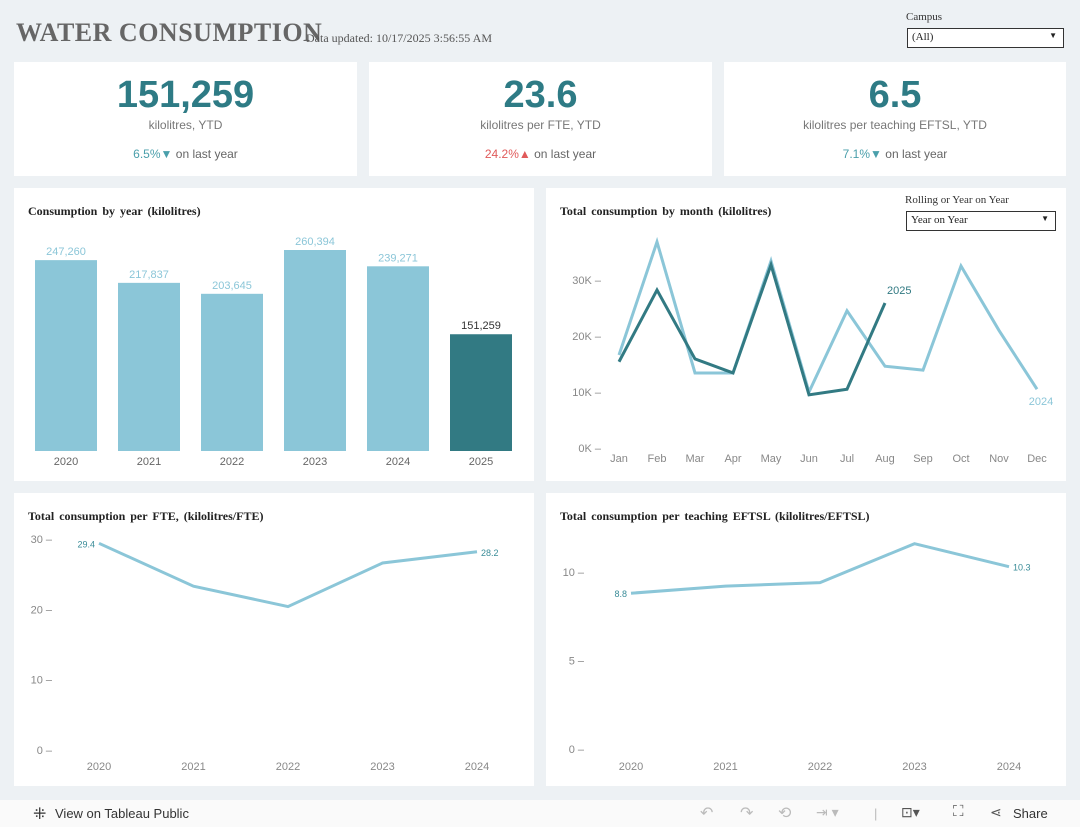  I want to click on x-tick-label: Apr, so click(732, 459).